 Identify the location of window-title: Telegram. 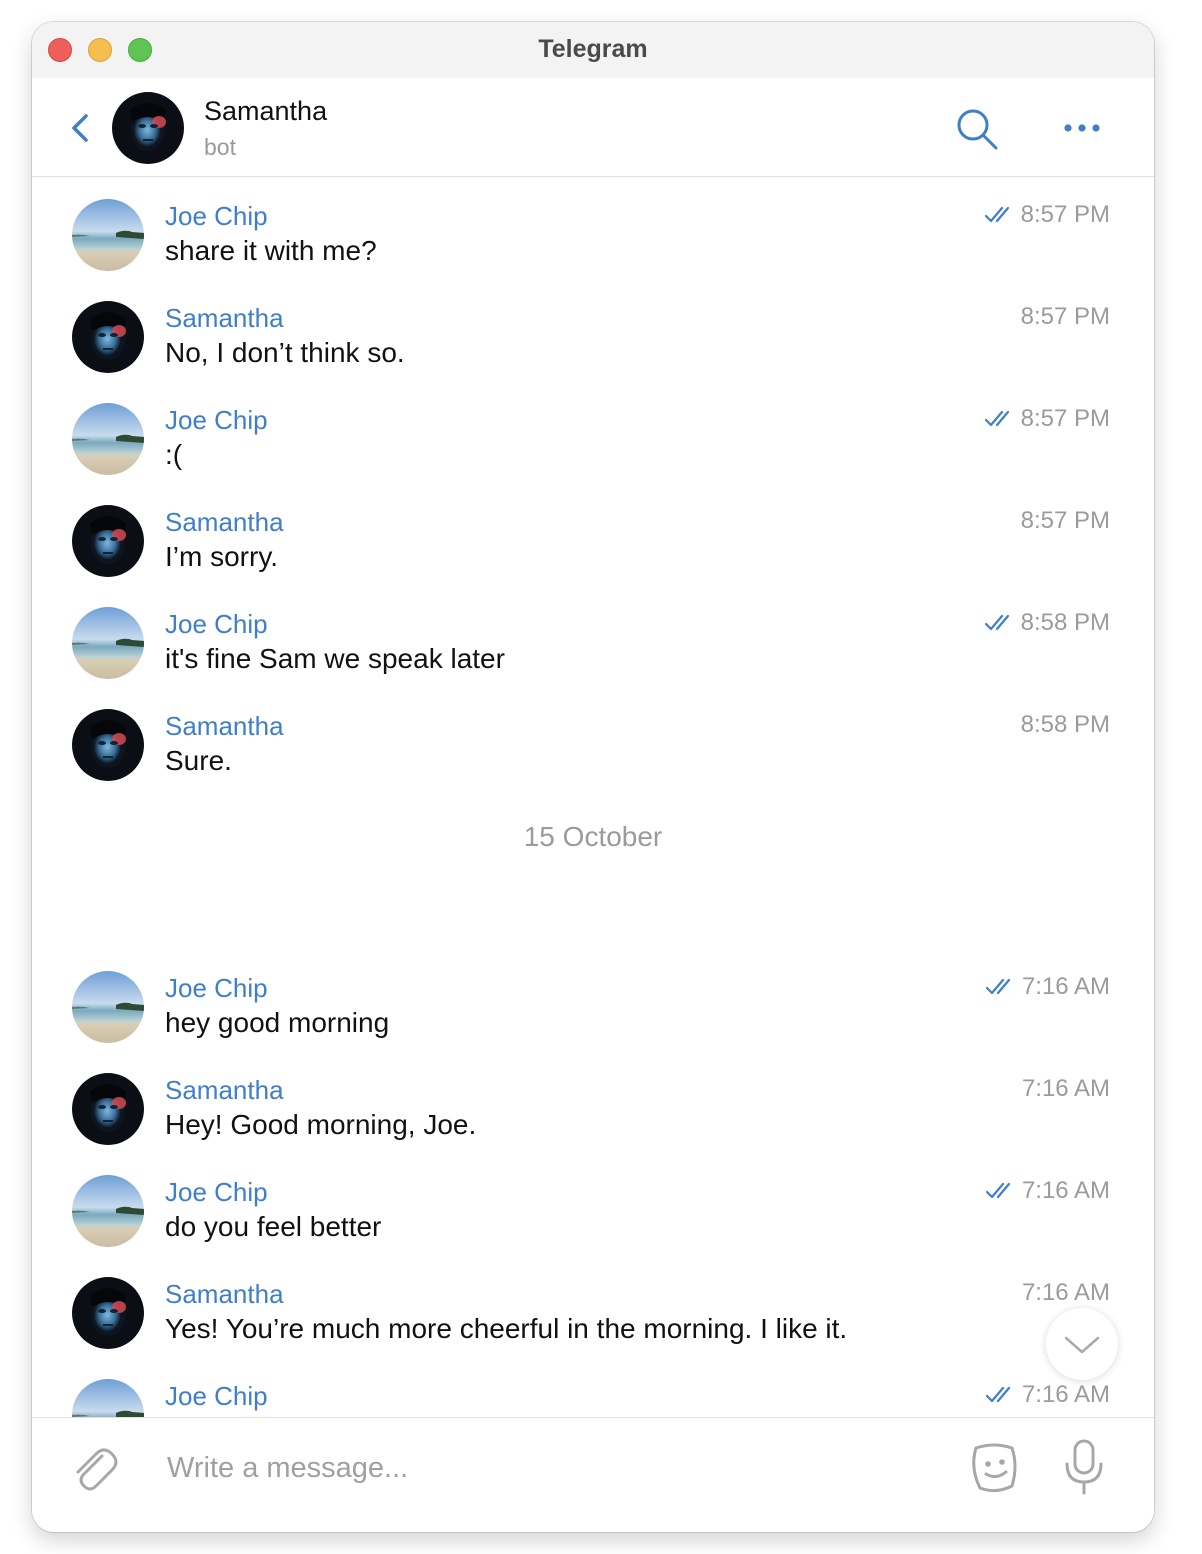
(593, 49).